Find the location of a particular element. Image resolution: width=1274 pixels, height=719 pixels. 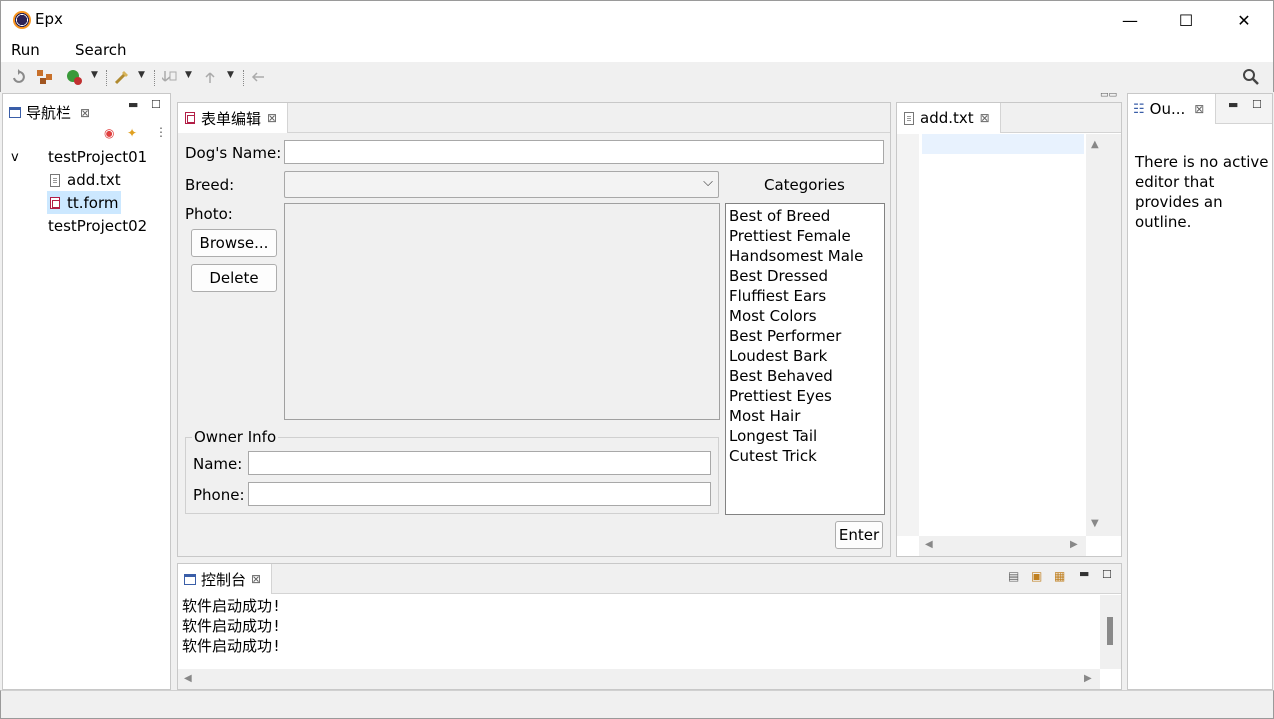

owner-name-input is located at coordinates (479, 463).